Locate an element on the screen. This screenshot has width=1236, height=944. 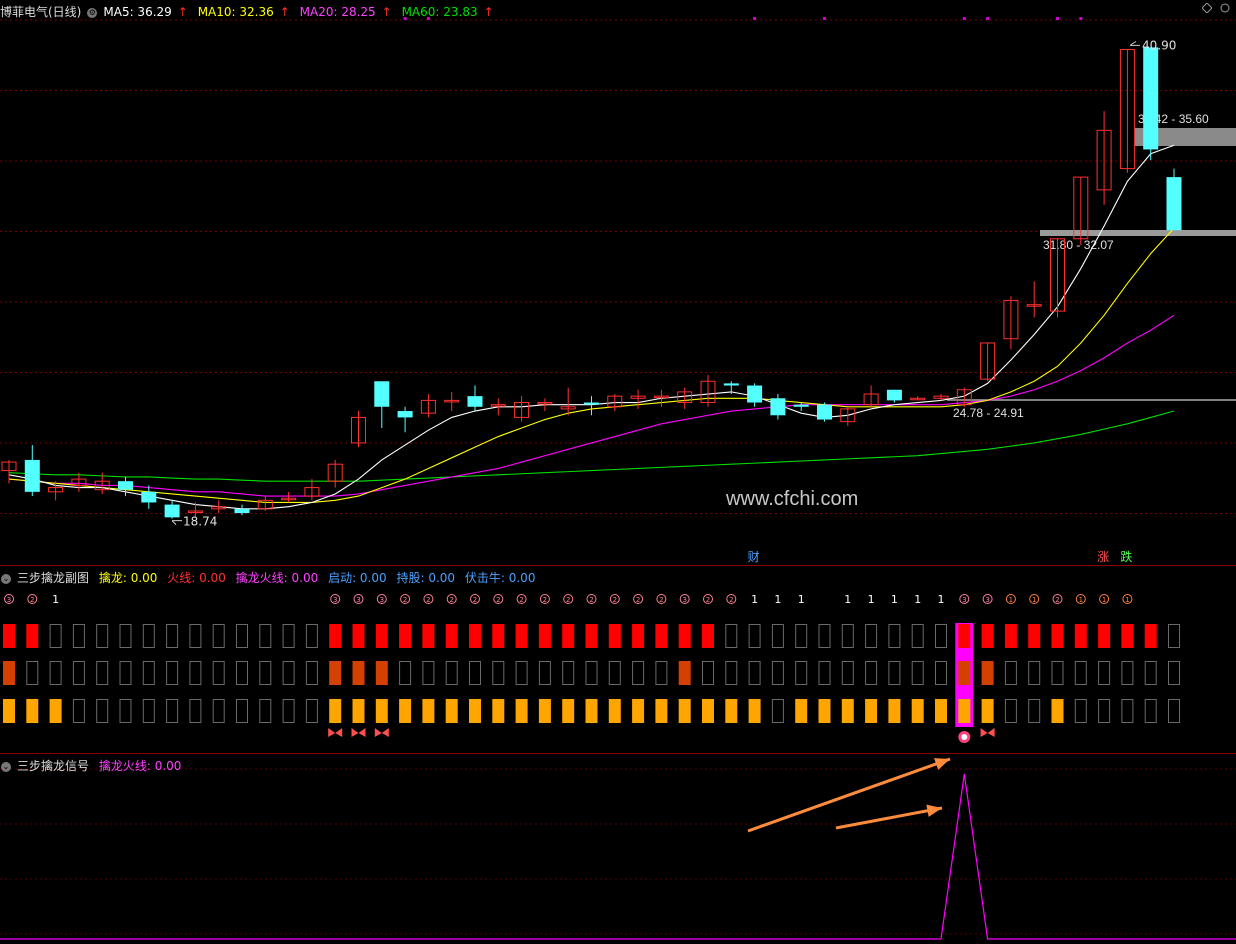
fujiniu-value: 伏击牛: 0.00 is located at coordinates (500, 578).